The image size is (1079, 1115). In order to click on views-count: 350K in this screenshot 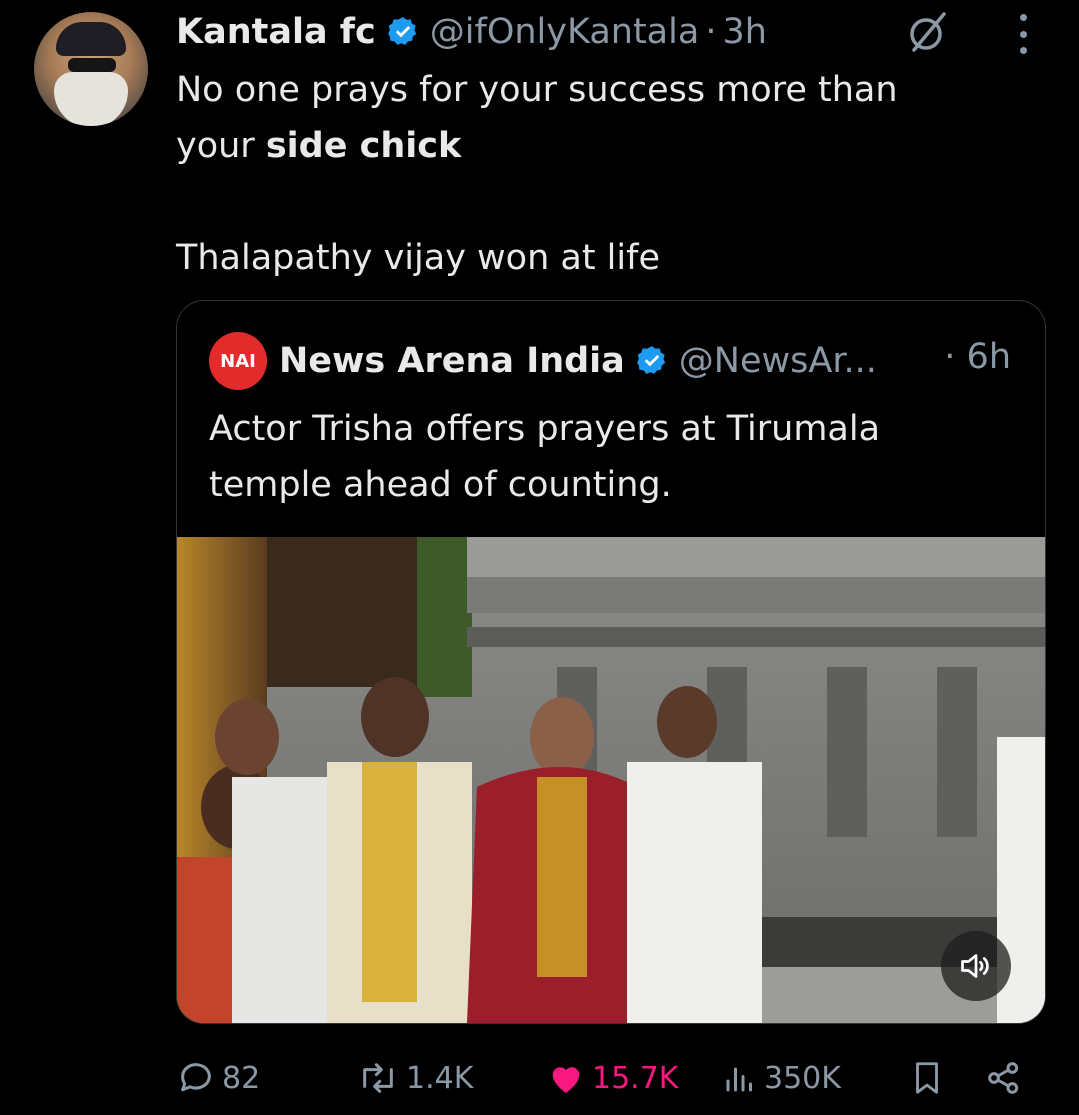, I will do `click(802, 1078)`.